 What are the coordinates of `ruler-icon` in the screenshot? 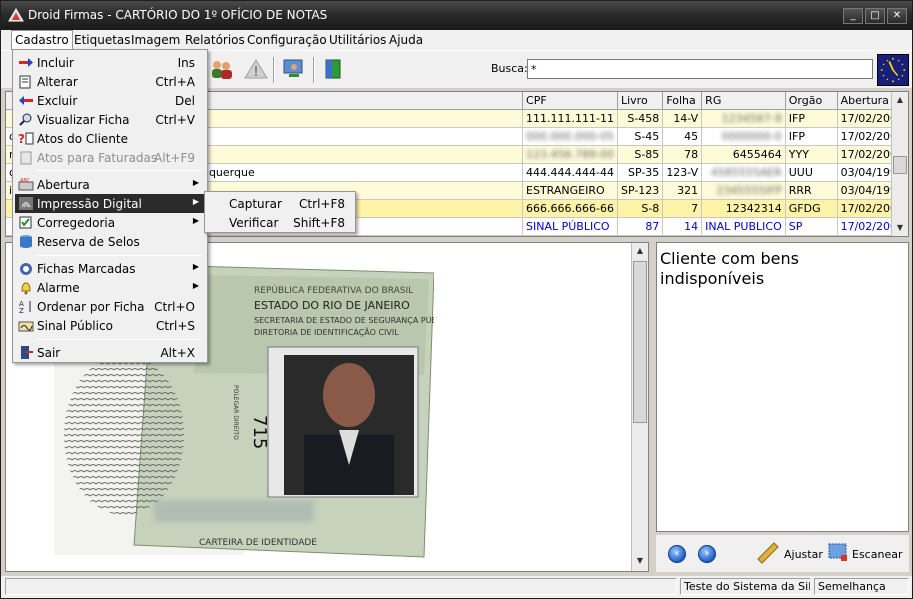 It's located at (768, 553).